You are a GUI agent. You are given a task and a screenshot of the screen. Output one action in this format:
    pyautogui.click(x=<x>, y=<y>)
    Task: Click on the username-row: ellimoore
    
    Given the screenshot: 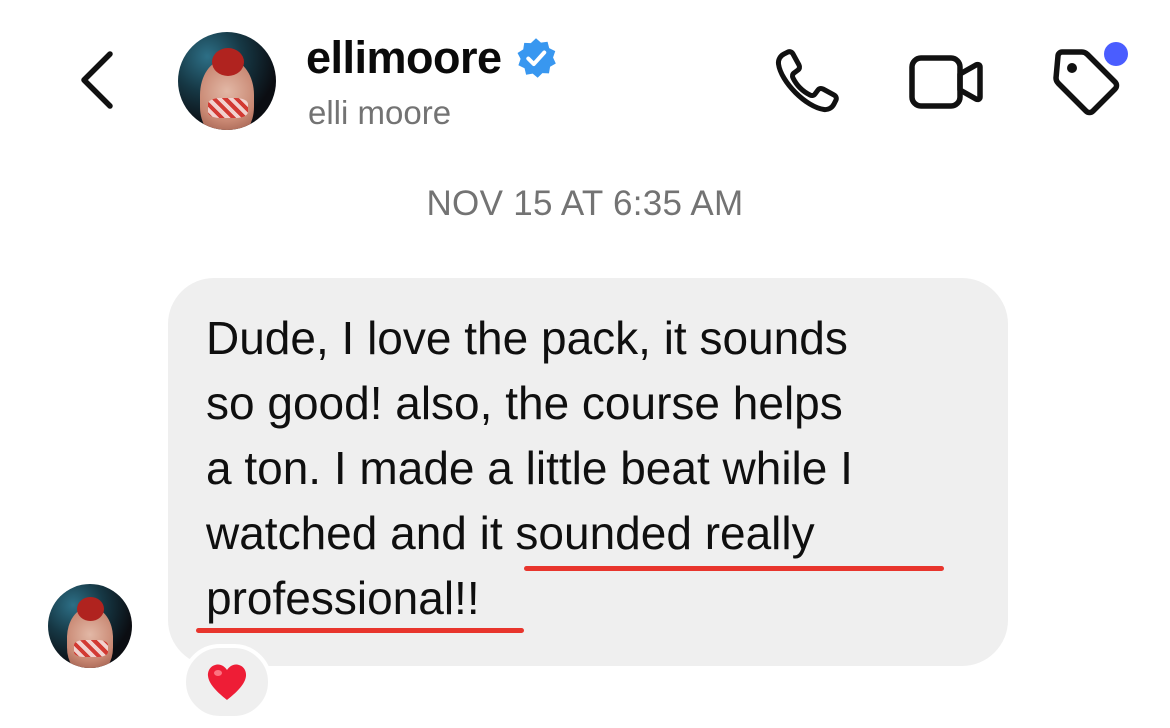 What is the action you would take?
    pyautogui.click(x=432, y=58)
    